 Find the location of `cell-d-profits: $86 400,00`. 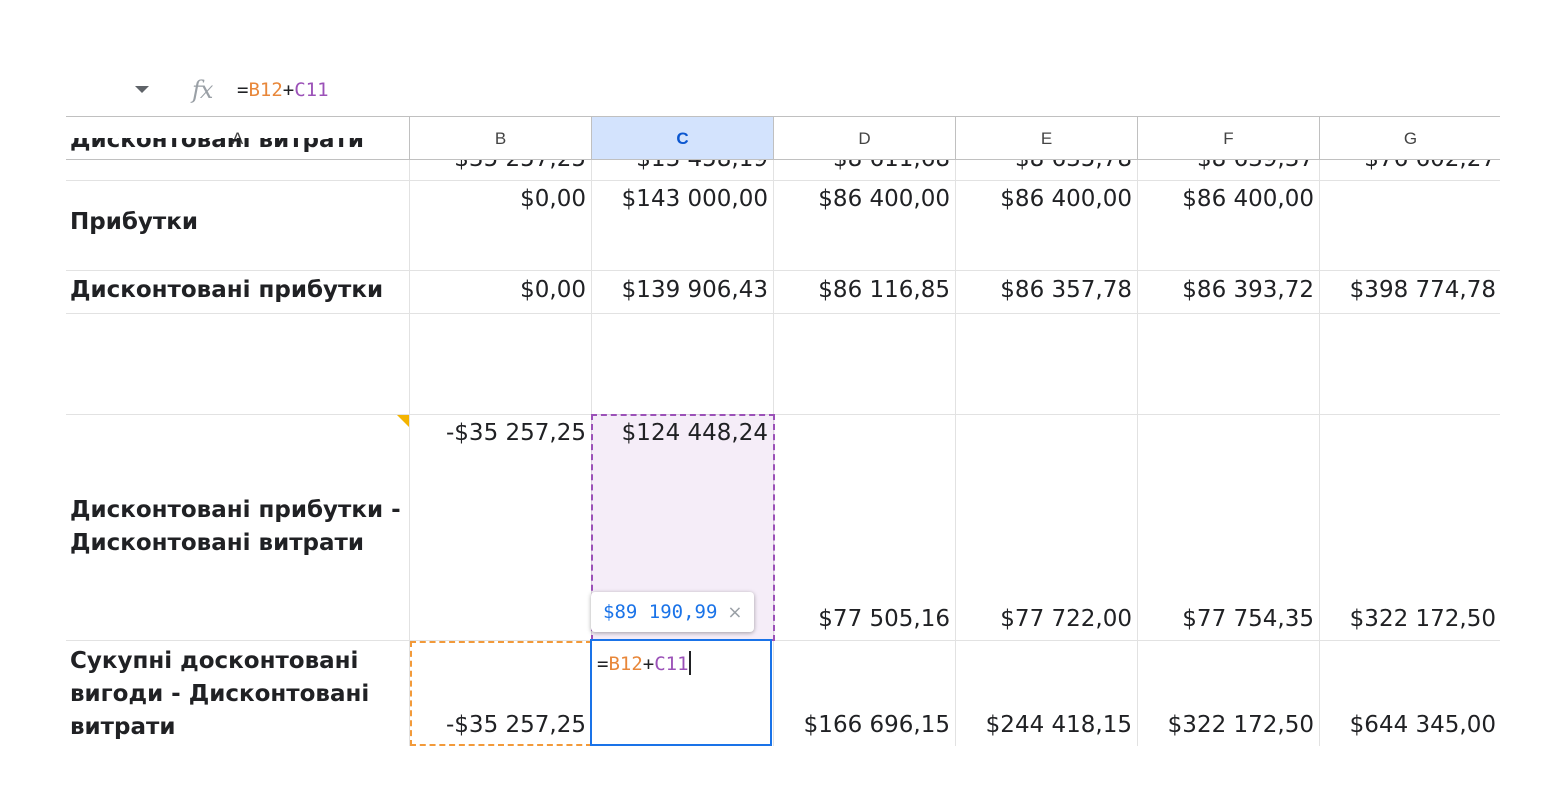

cell-d-profits: $86 400,00 is located at coordinates (865, 199).